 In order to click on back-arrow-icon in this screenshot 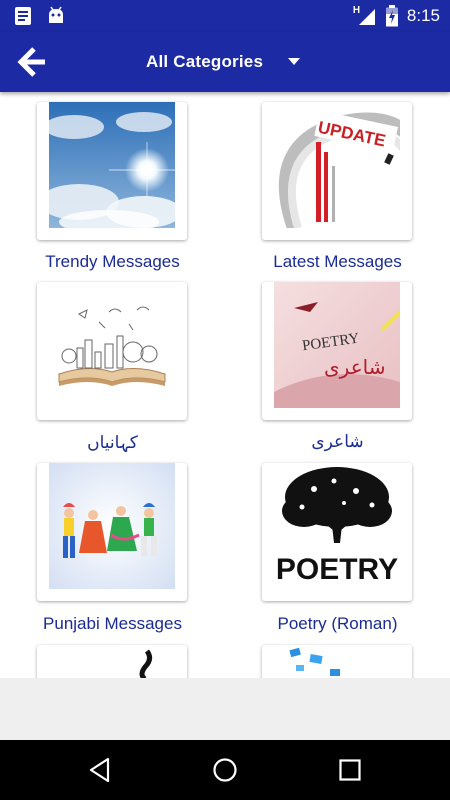, I will do `click(32, 62)`.